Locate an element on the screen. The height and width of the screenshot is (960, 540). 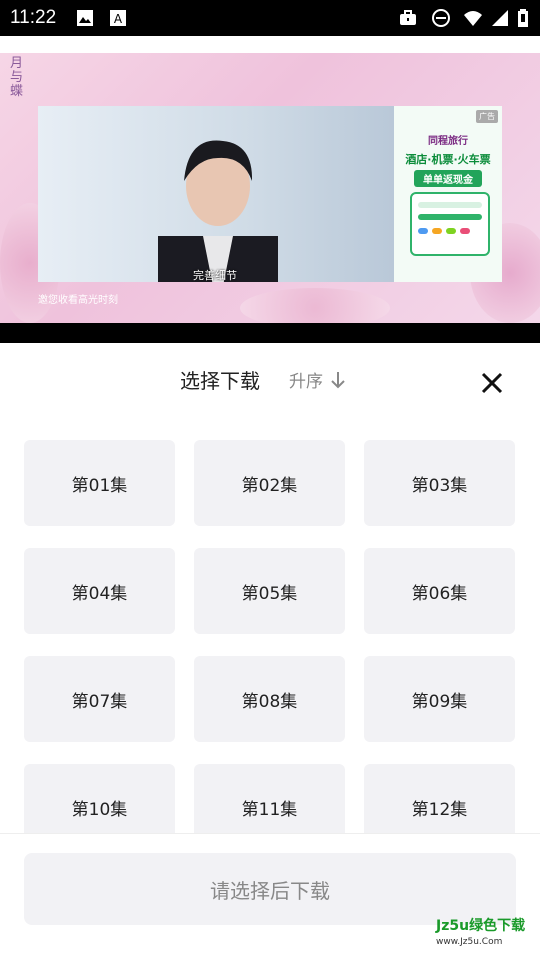
sort-label: 升序 is located at coordinates (306, 382).